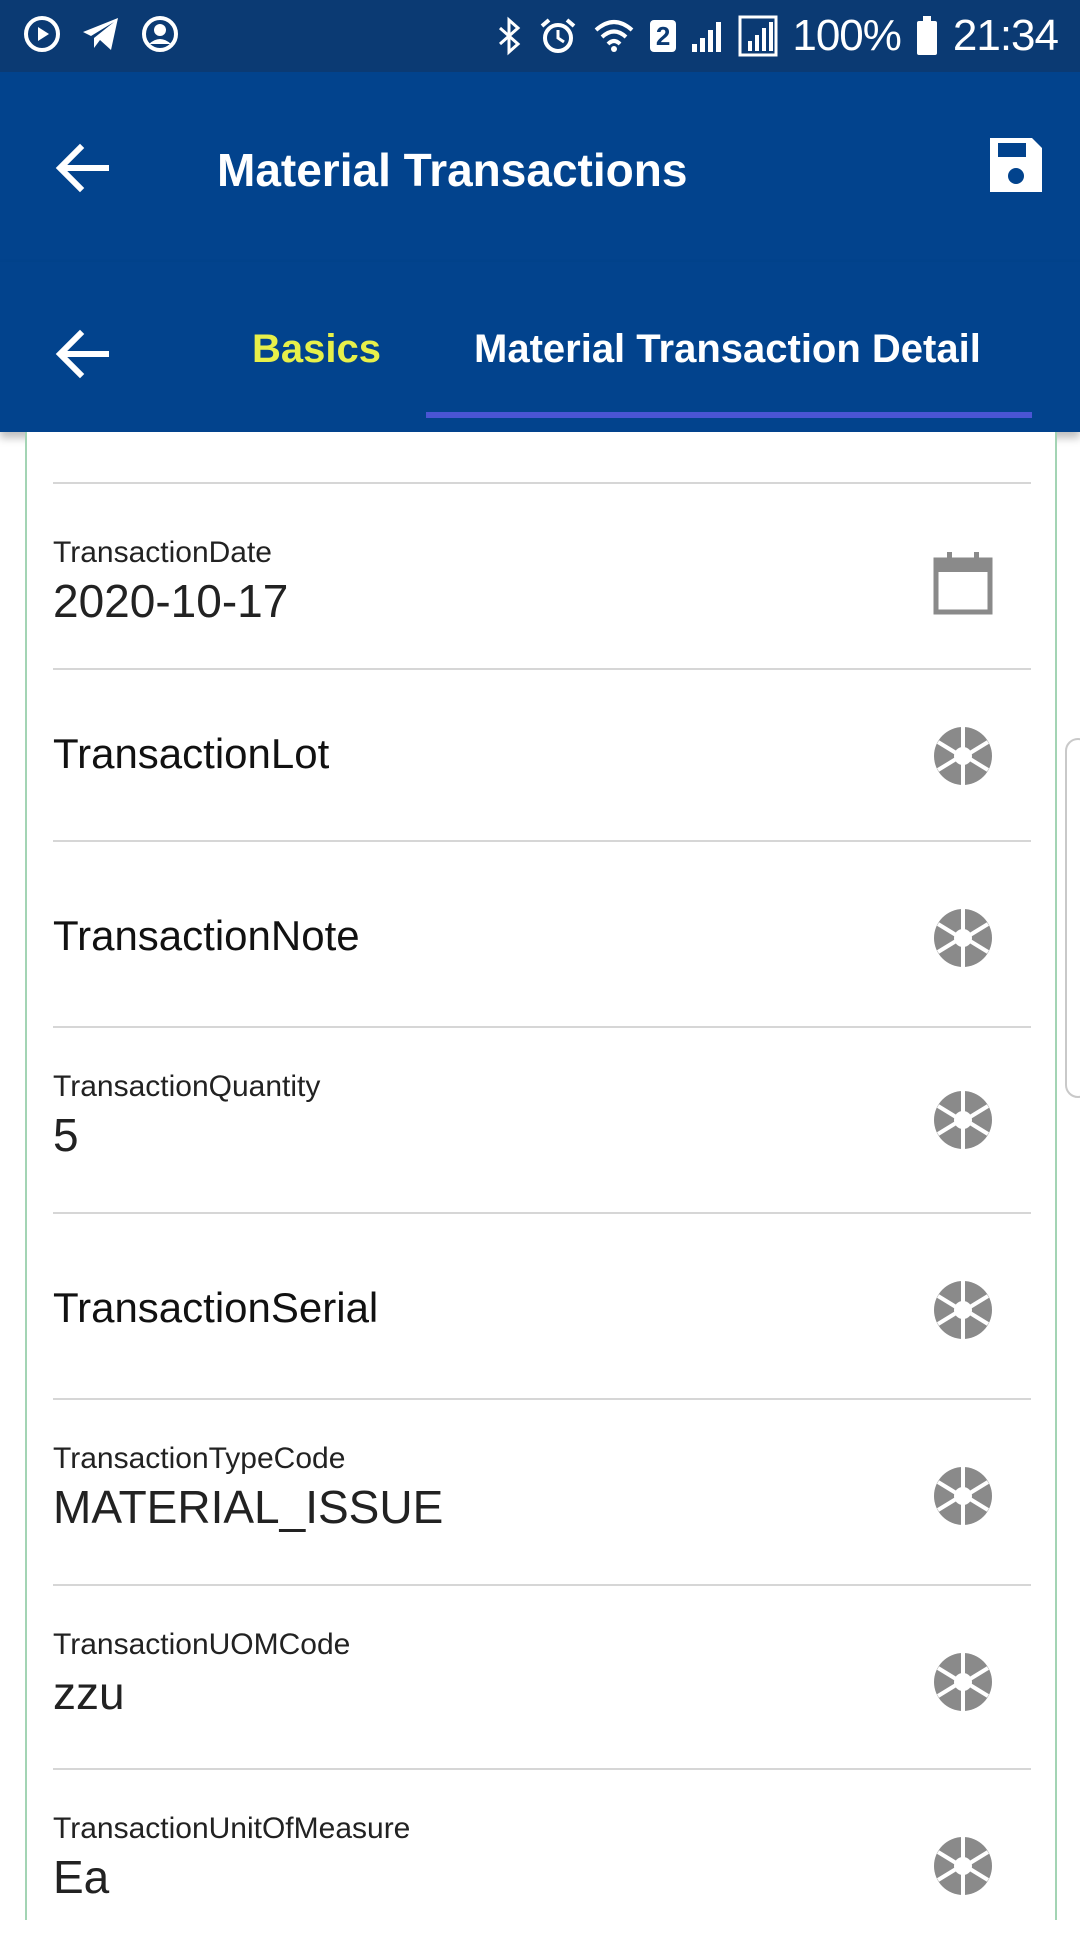  What do you see at coordinates (162, 552) in the screenshot?
I see `field-label: TransactionDate` at bounding box center [162, 552].